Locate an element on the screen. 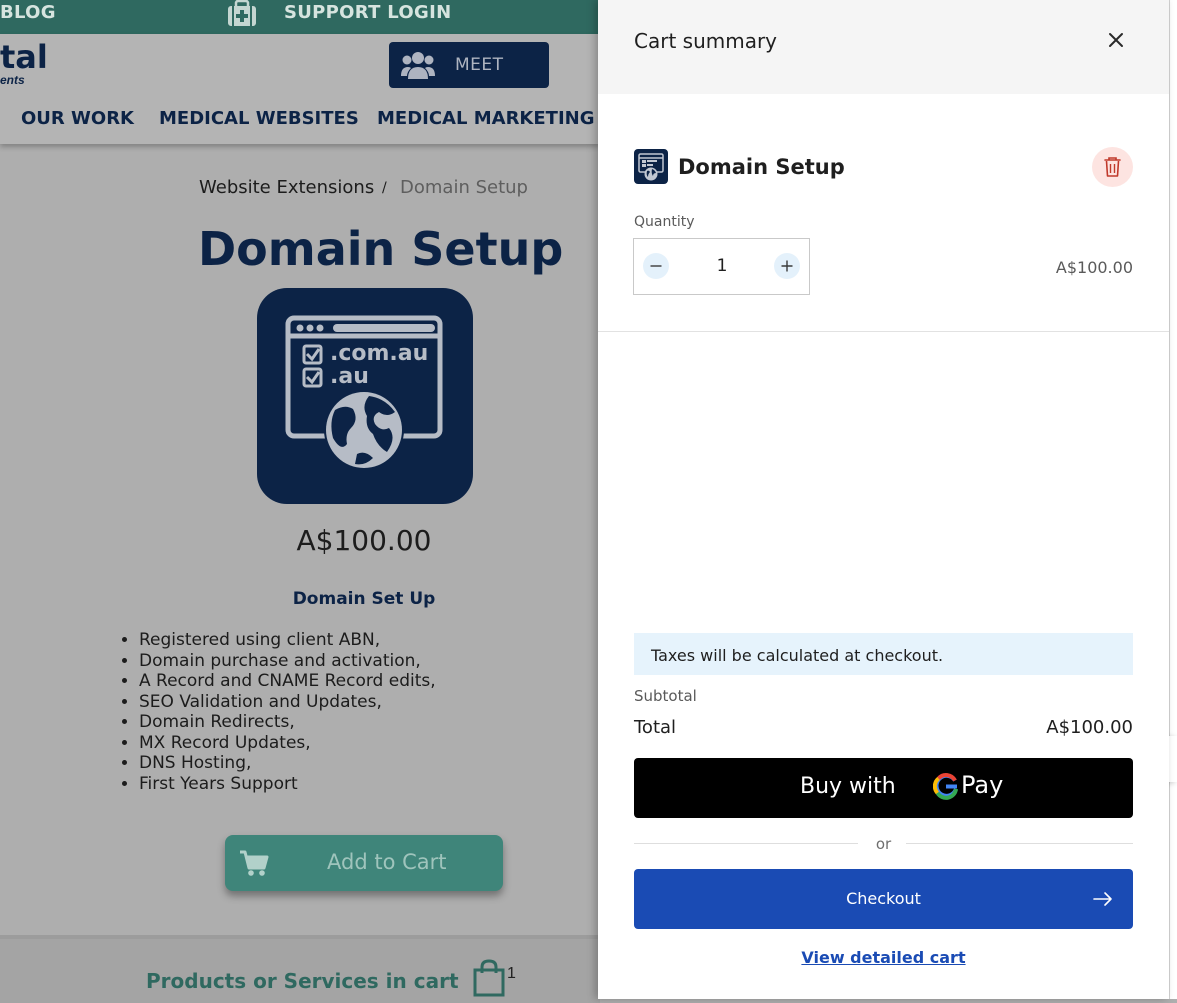 Image resolution: width=1177 pixels, height=1003 pixels. list-item: Domain purchase and activation, is located at coordinates (287, 661).